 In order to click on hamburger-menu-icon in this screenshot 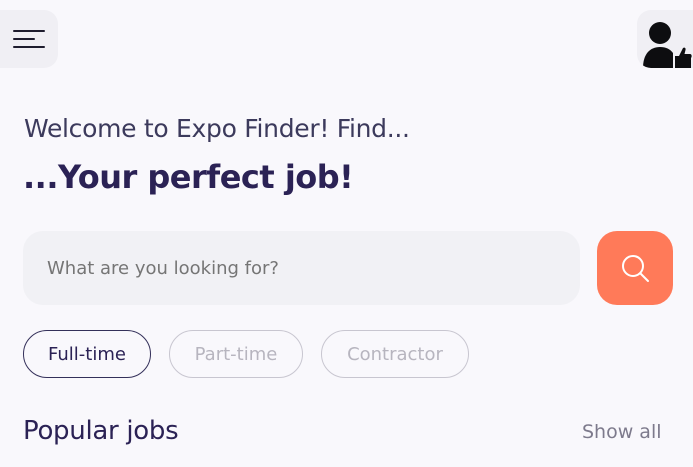, I will do `click(29, 39)`.